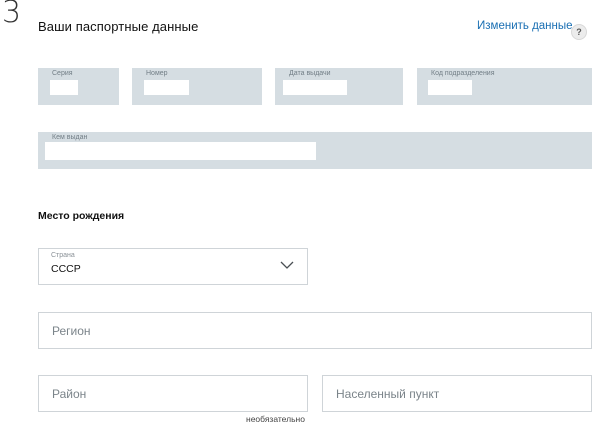 This screenshot has width=600, height=428. What do you see at coordinates (62, 73) in the screenshot?
I see `passport-series-label: Серия` at bounding box center [62, 73].